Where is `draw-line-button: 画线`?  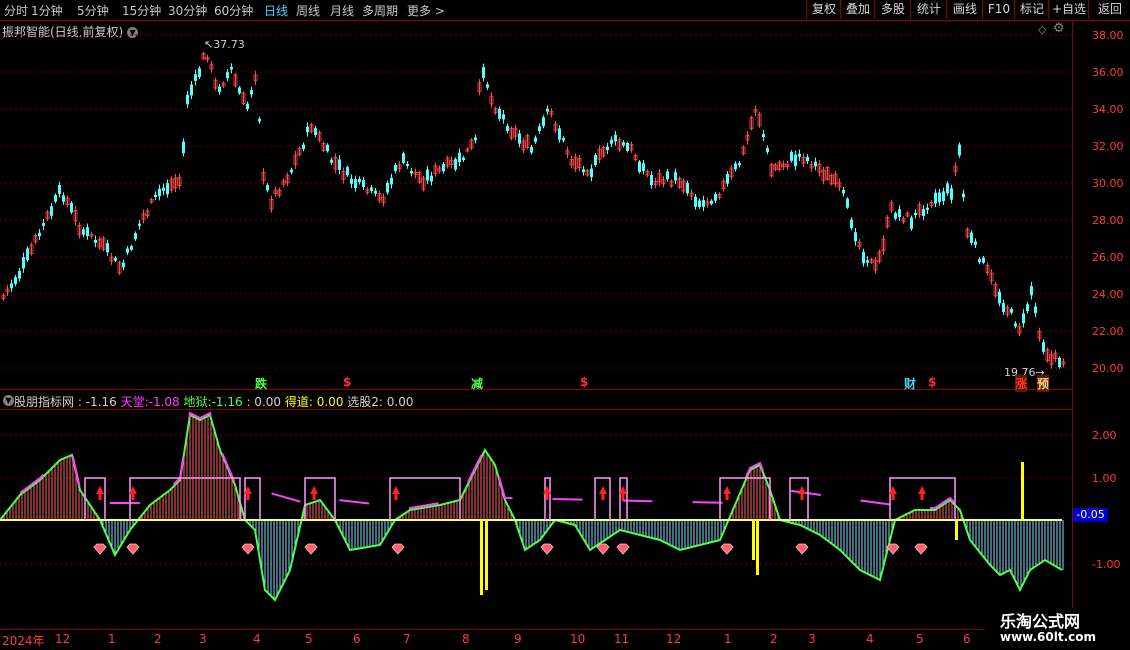
draw-line-button: 画线 is located at coordinates (964, 9).